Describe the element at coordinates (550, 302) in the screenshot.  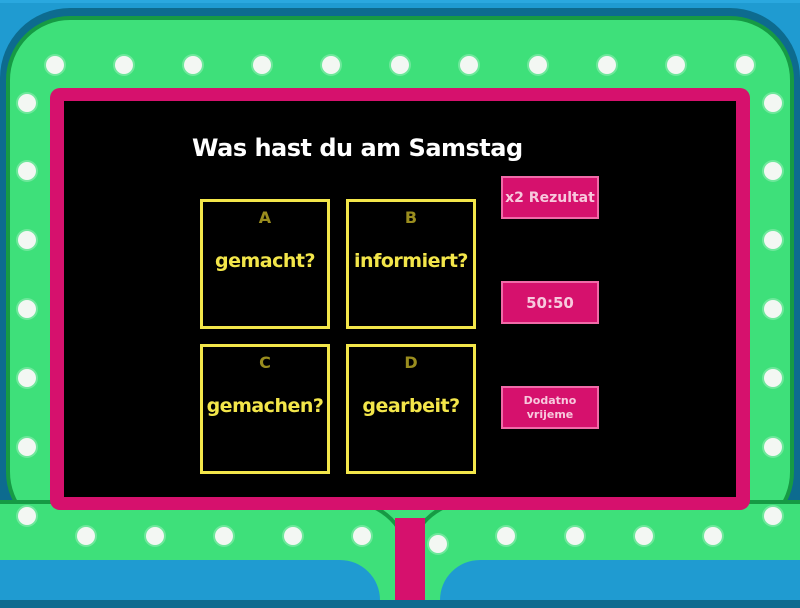
I see `fifty-fifty-button: 50:50` at that location.